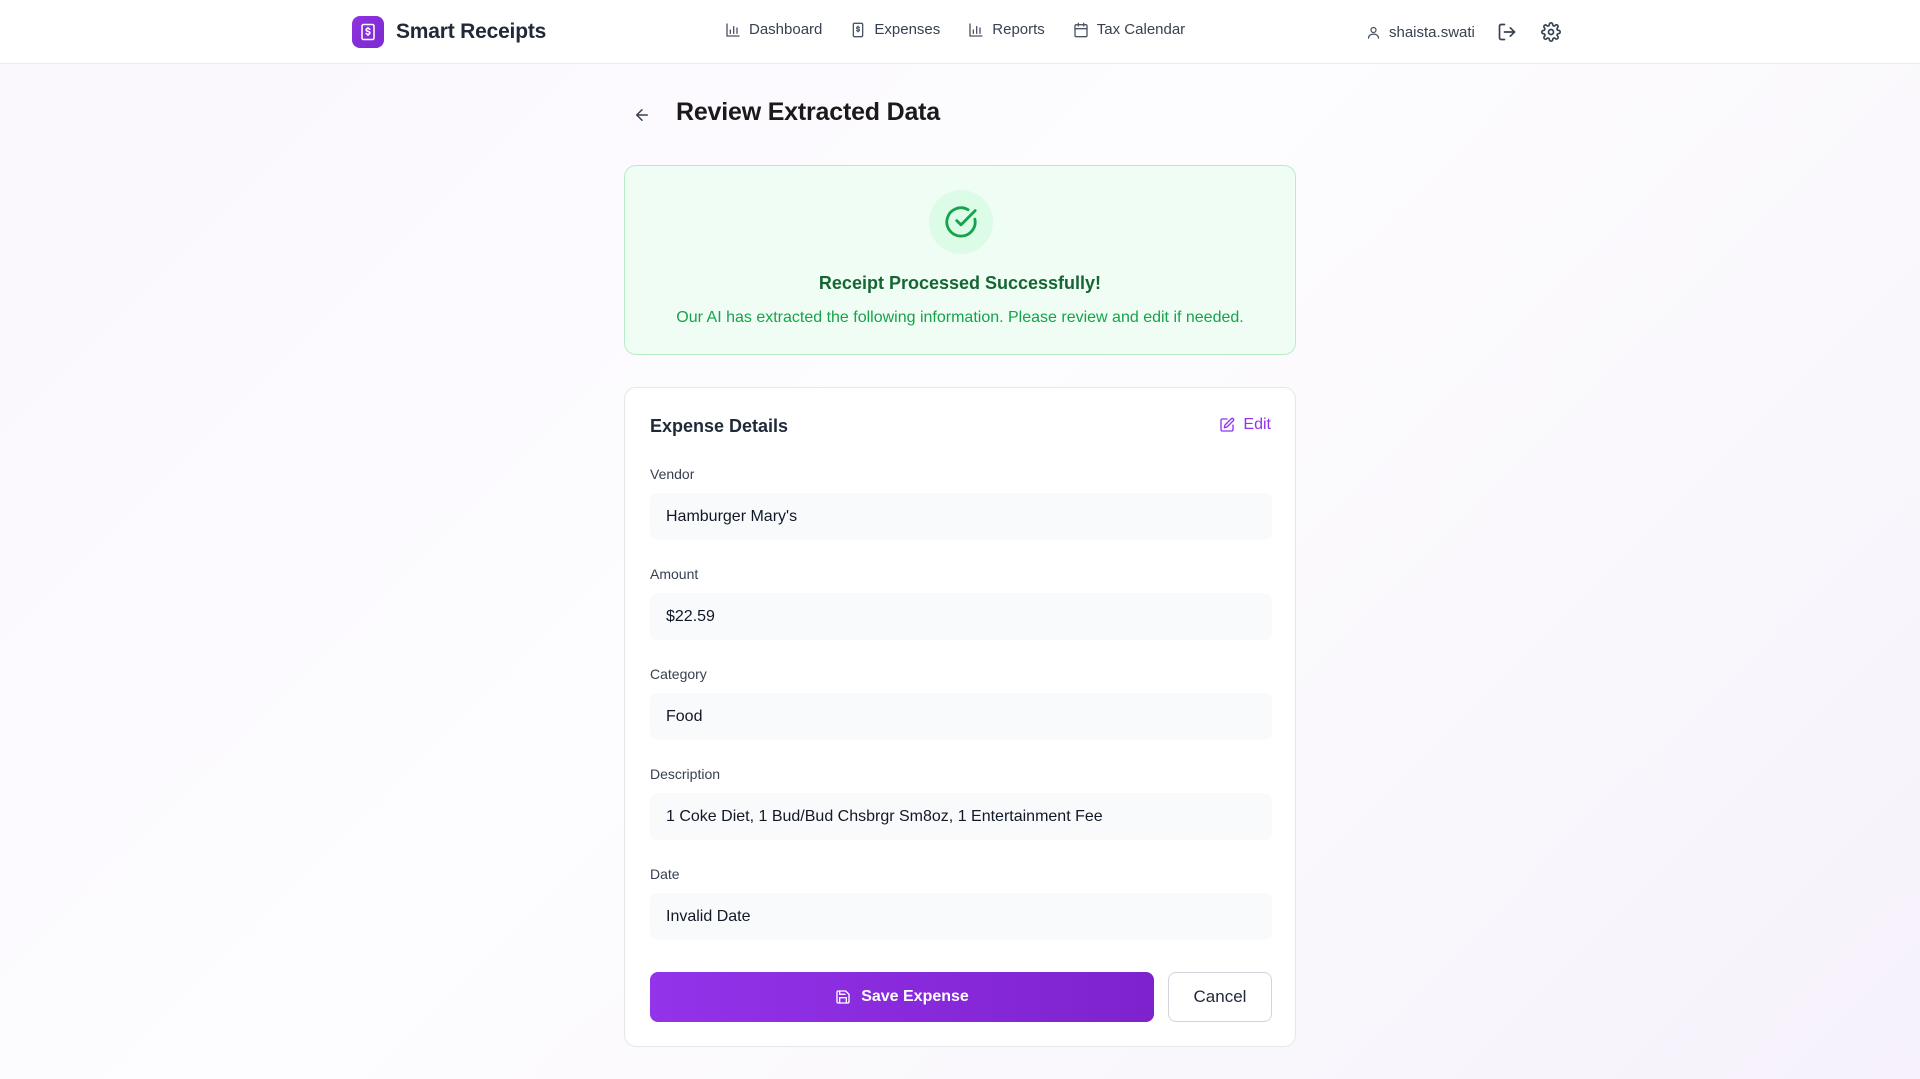 The image size is (1920, 1079). What do you see at coordinates (955, 29) in the screenshot?
I see `main-nav: Dashboard Expenses Reports Tax Calendar` at bounding box center [955, 29].